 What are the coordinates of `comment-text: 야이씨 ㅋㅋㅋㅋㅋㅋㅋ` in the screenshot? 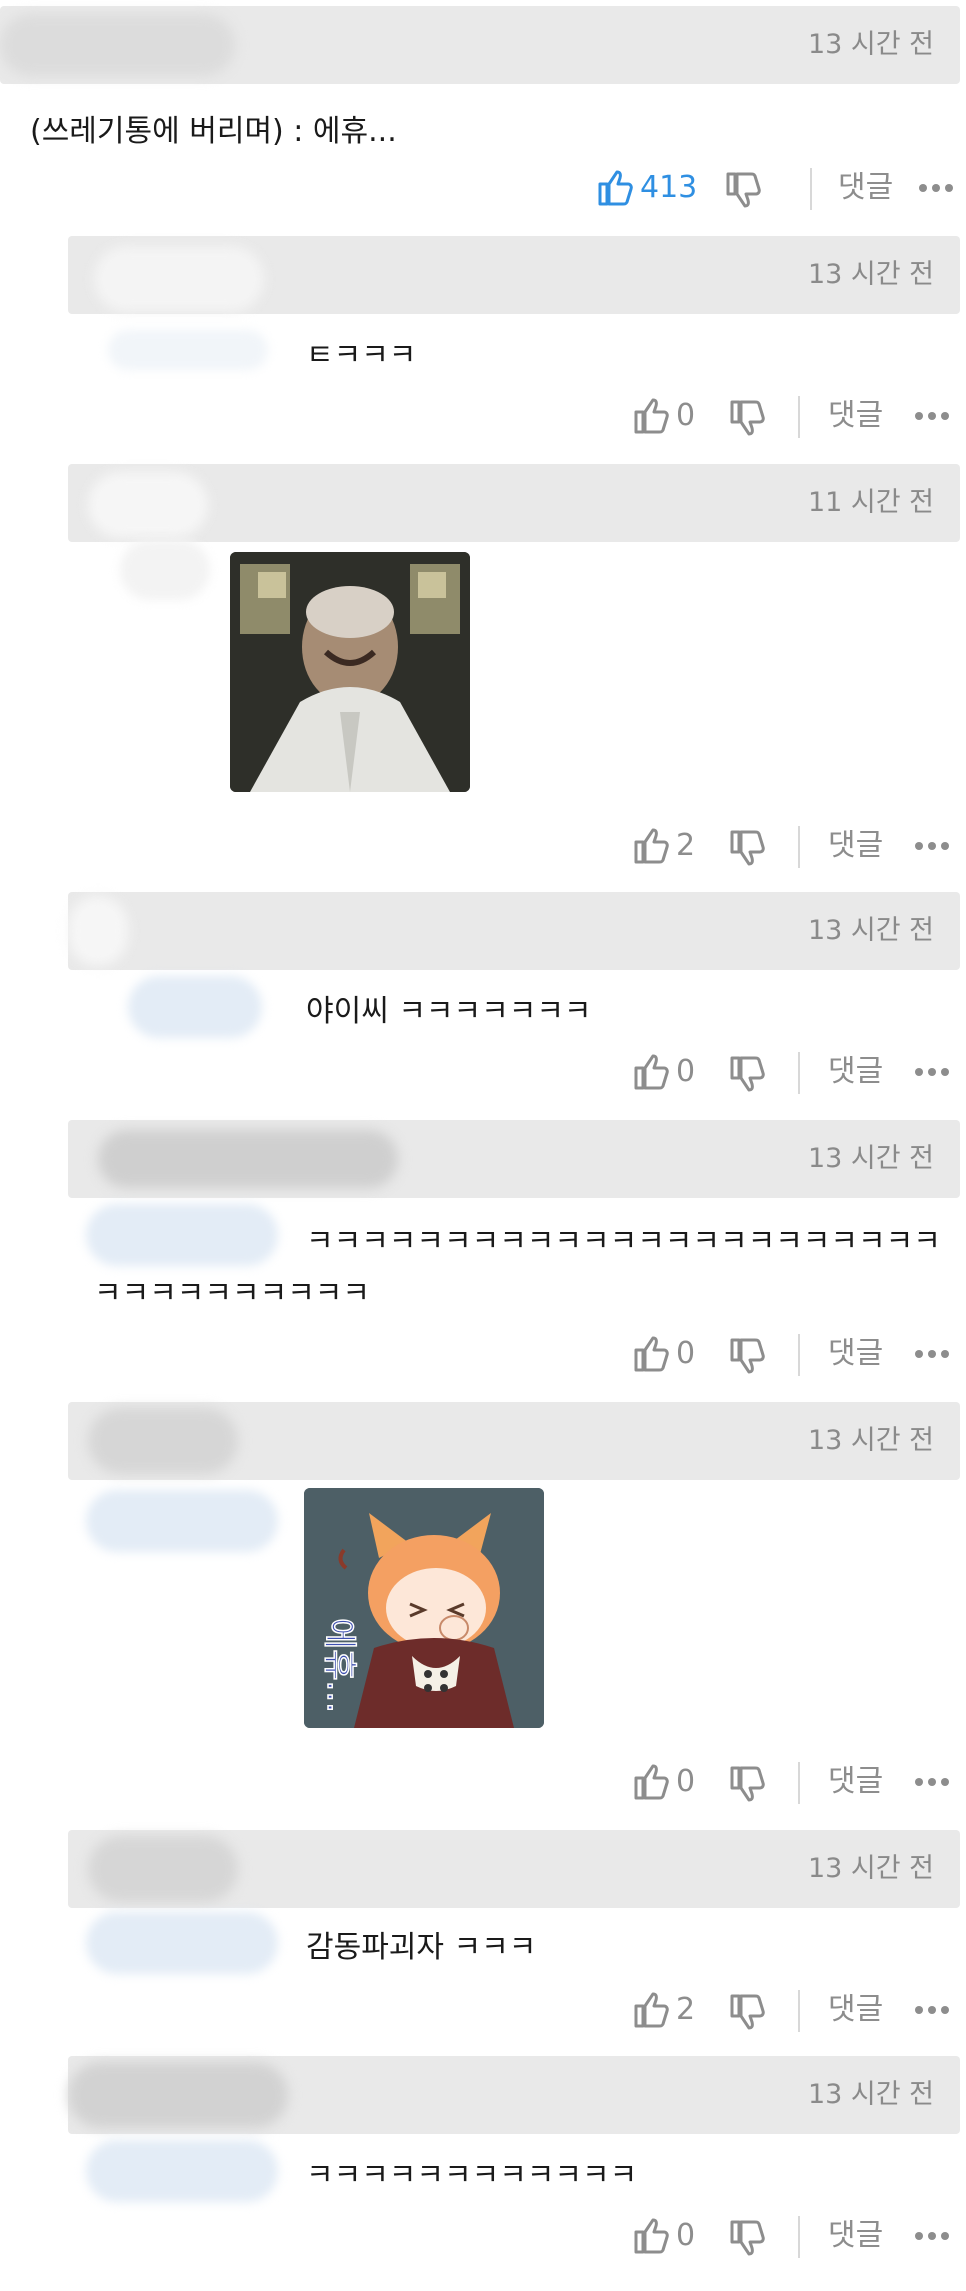 It's located at (449, 1011).